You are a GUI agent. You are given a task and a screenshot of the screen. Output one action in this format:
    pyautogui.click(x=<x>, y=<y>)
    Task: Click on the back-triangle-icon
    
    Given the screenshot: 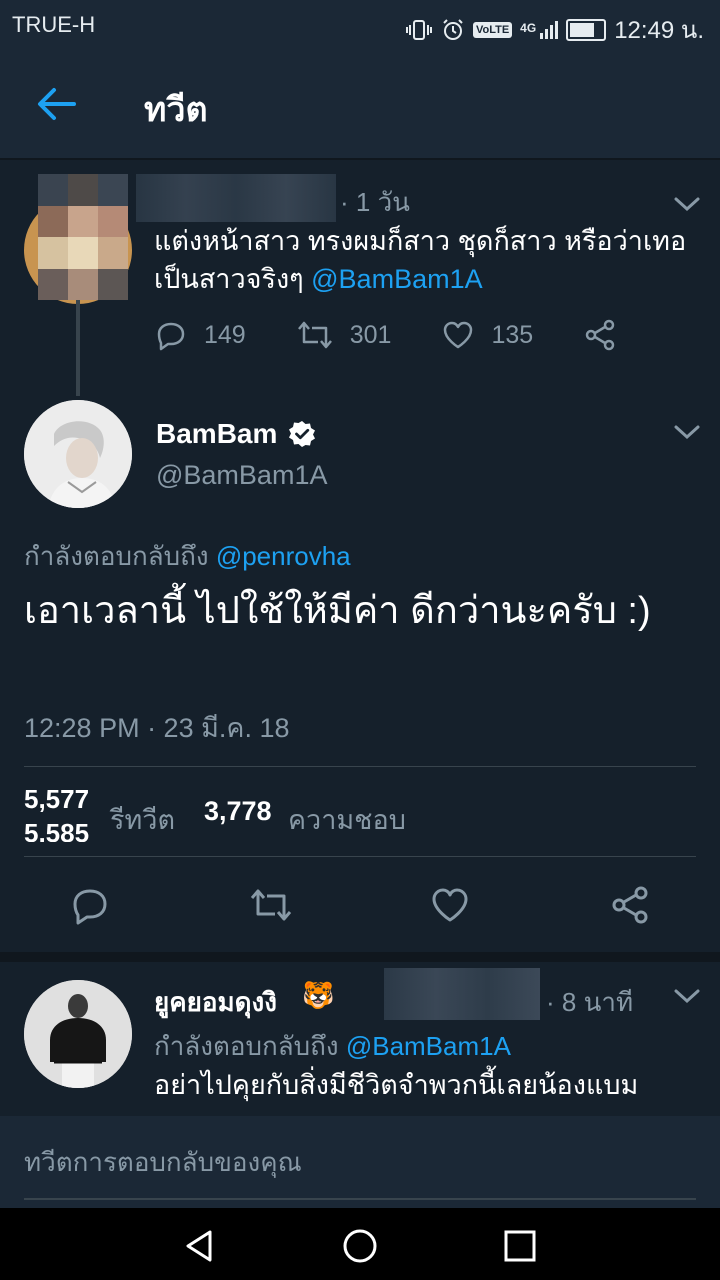 What is the action you would take?
    pyautogui.click(x=200, y=1246)
    